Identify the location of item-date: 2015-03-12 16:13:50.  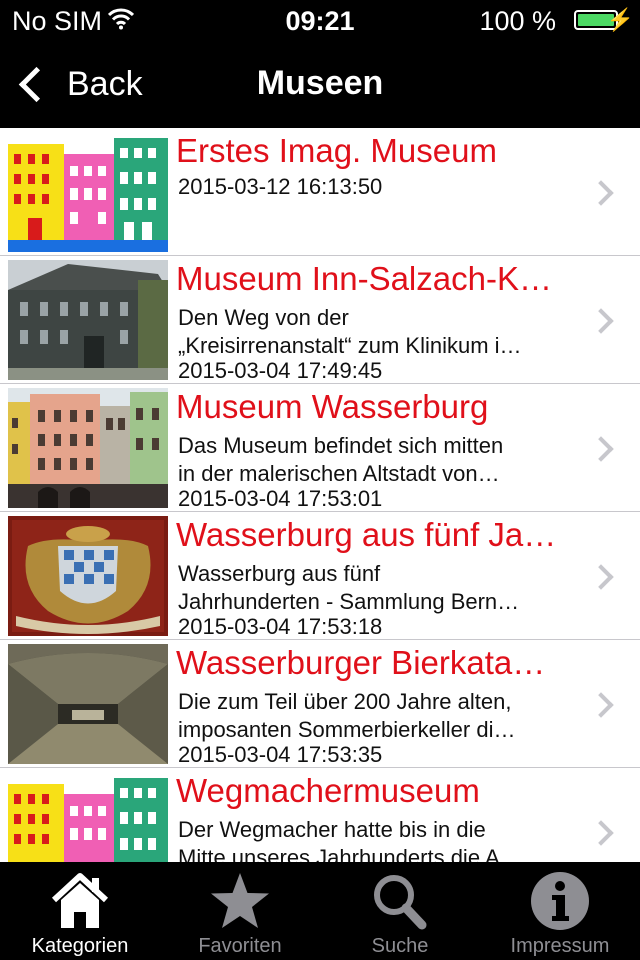
(280, 186).